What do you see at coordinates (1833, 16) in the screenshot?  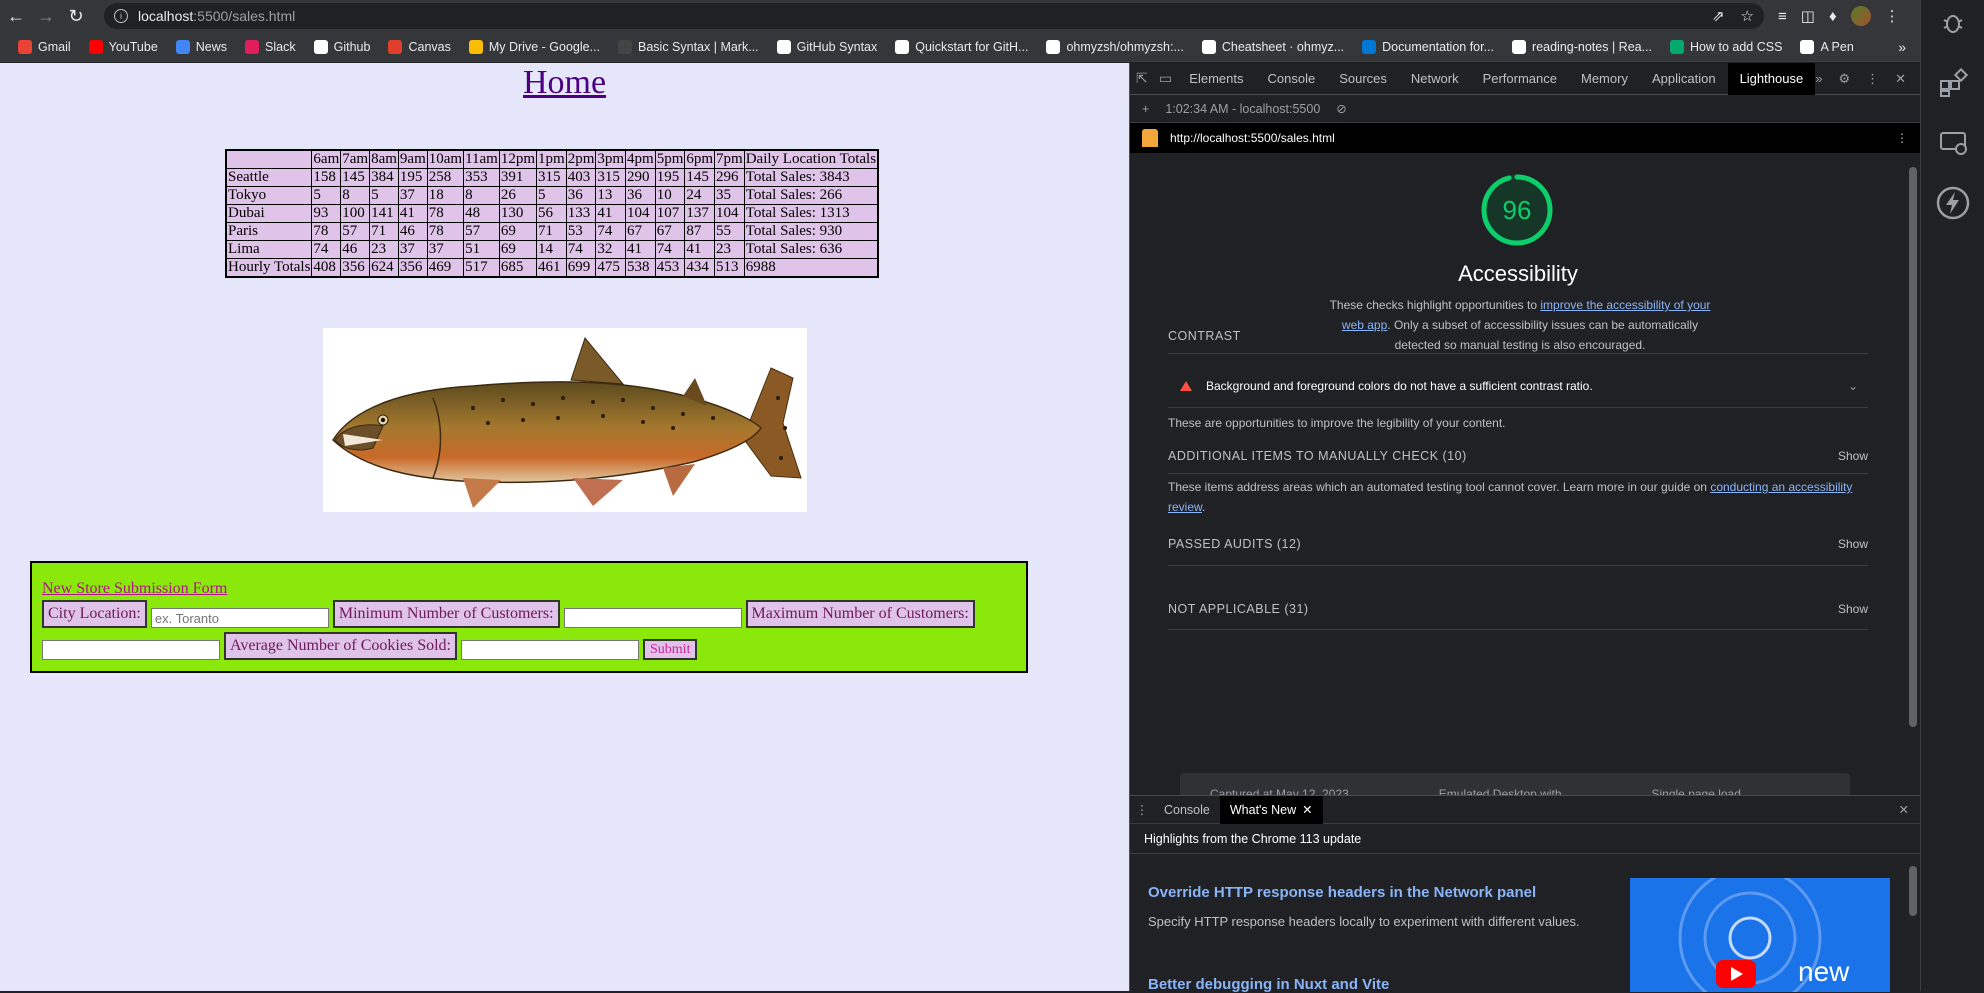 I see `extensions-icon: ♦` at bounding box center [1833, 16].